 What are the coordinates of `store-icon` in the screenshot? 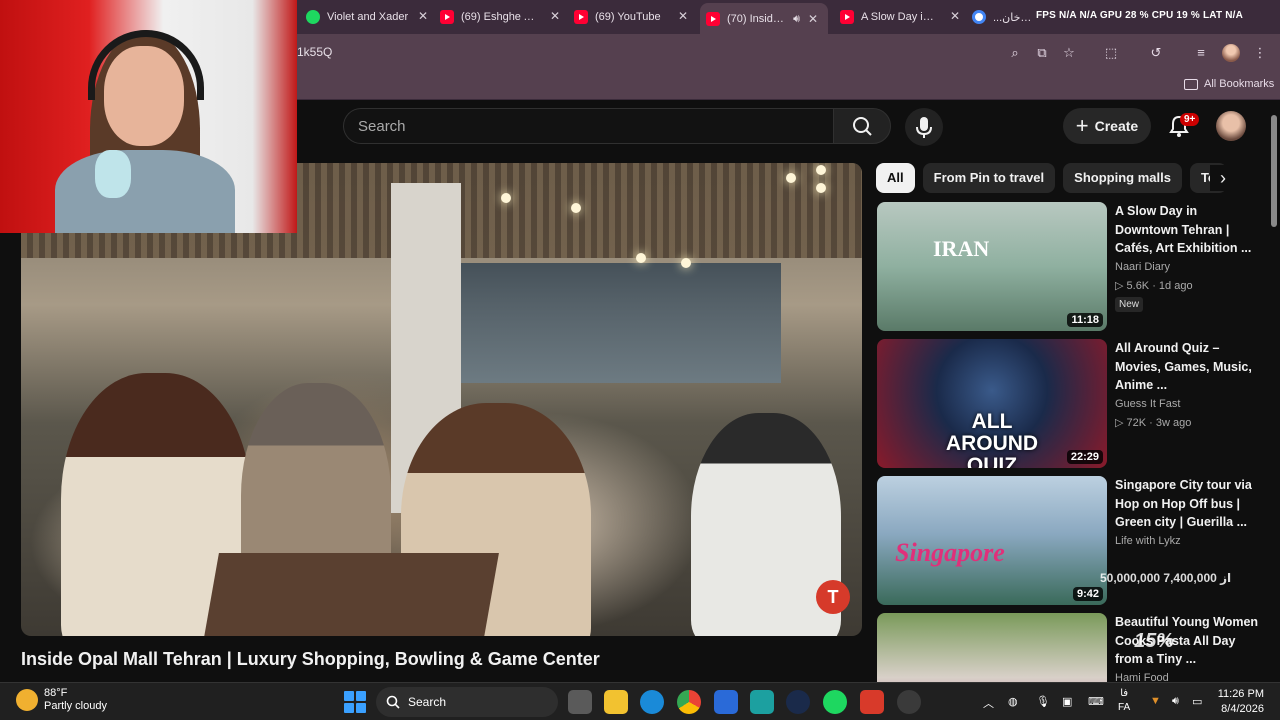 It's located at (726, 702).